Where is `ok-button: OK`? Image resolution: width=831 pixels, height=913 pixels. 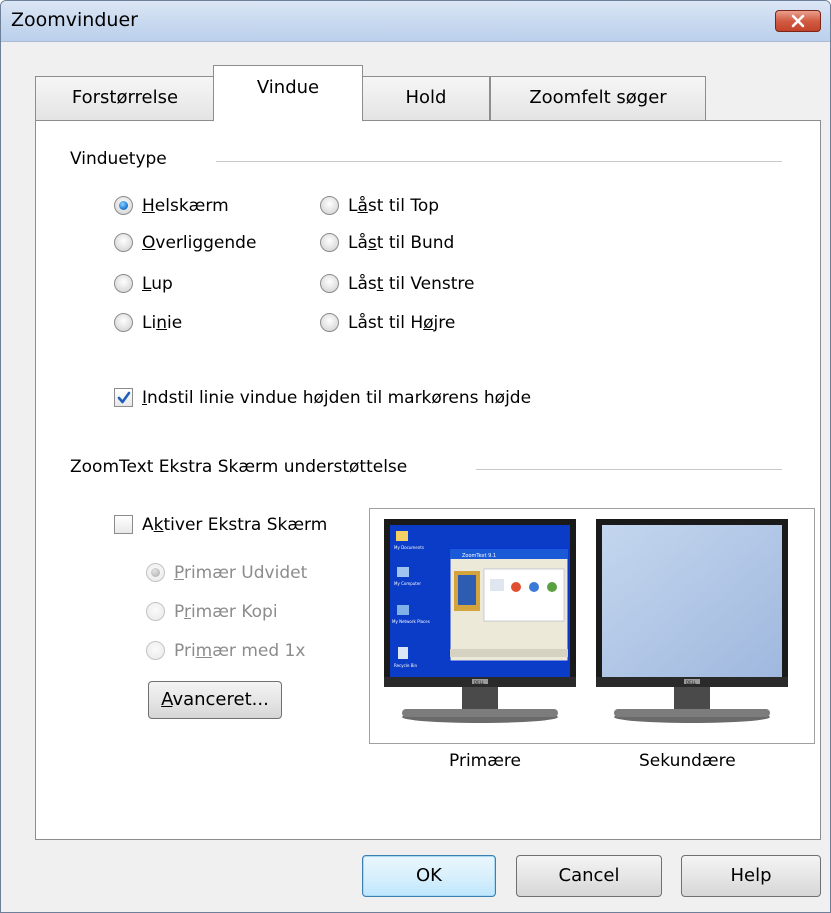
ok-button: OK is located at coordinates (429, 876).